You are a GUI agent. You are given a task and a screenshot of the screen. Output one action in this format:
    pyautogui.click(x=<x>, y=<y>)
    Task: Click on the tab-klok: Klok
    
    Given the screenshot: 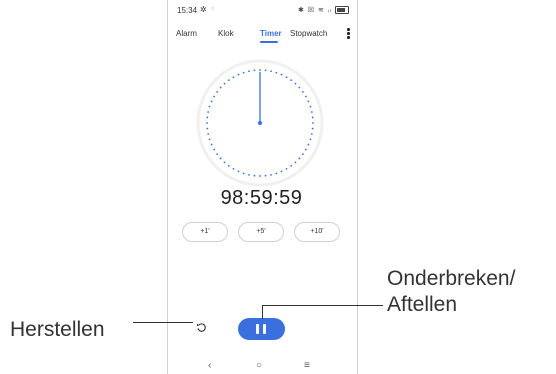 What is the action you would take?
    pyautogui.click(x=226, y=33)
    